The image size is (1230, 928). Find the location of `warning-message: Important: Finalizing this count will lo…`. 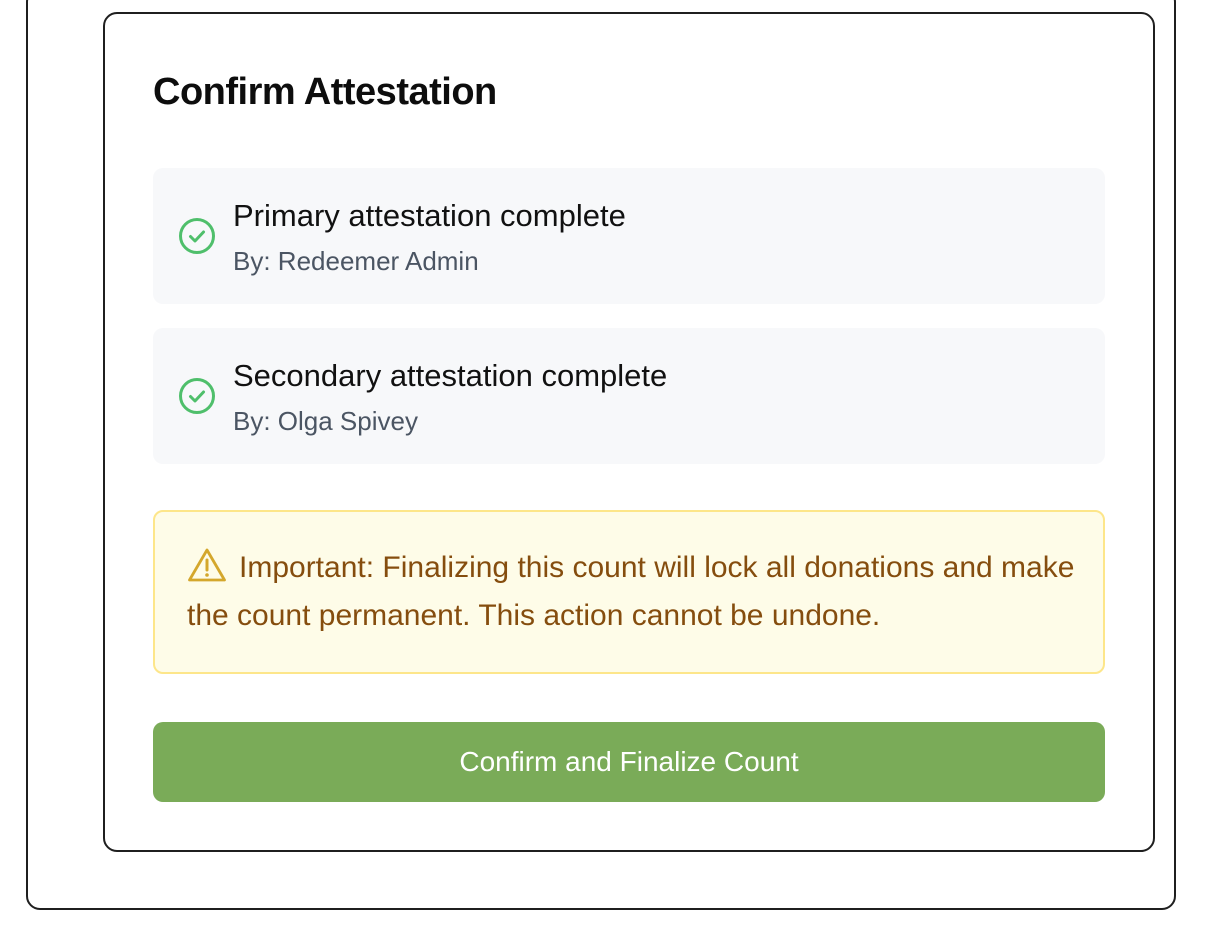

warning-message: Important: Finalizing this count will lo… is located at coordinates (632, 592).